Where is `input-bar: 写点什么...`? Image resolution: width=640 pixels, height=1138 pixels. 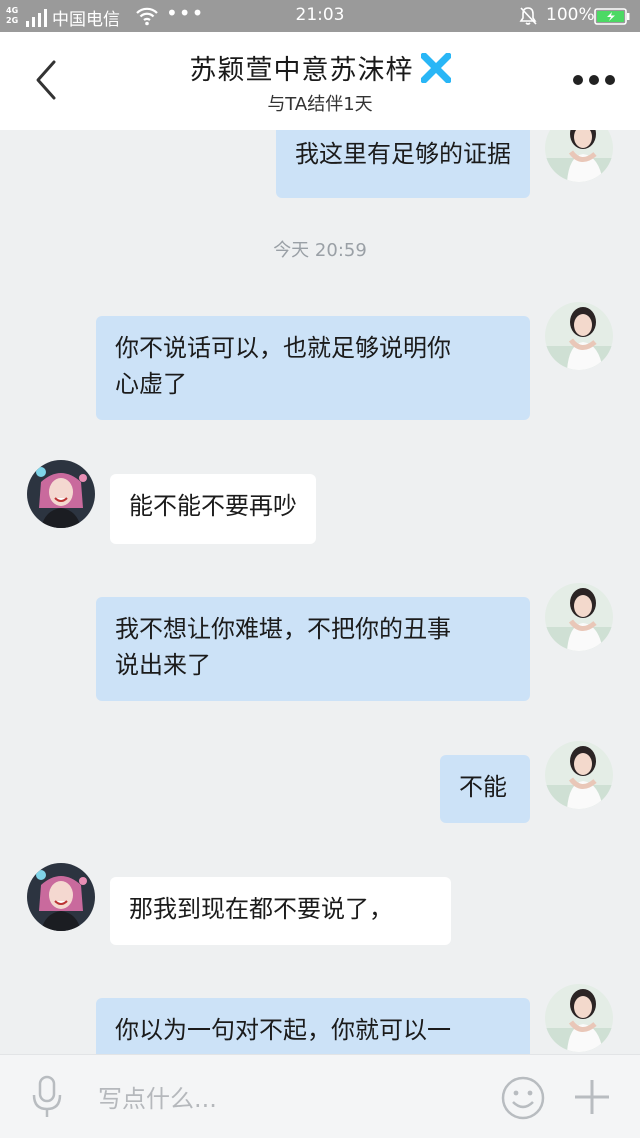
input-bar: 写点什么... is located at coordinates (320, 1096).